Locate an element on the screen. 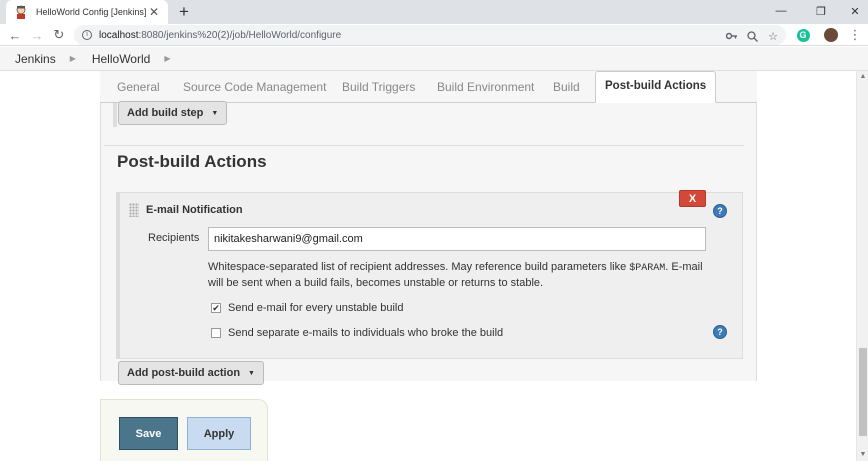 The width and height of the screenshot is (868, 461). delete-button: X is located at coordinates (692, 198).